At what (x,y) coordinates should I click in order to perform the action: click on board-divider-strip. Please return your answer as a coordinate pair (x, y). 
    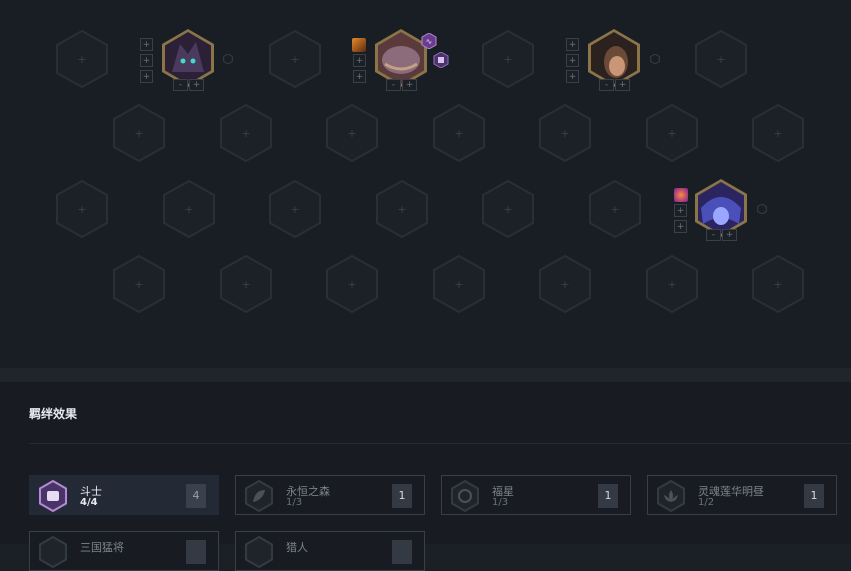
    Looking at the image, I should click on (425, 375).